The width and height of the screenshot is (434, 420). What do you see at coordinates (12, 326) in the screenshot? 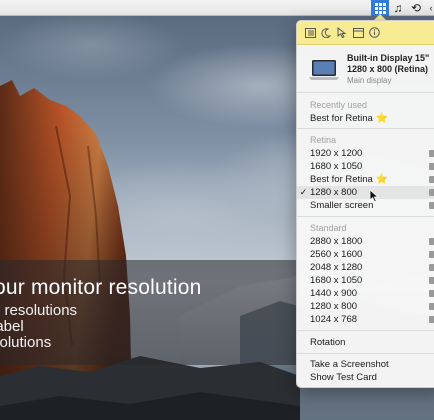
I see `banner-line-2: label` at bounding box center [12, 326].